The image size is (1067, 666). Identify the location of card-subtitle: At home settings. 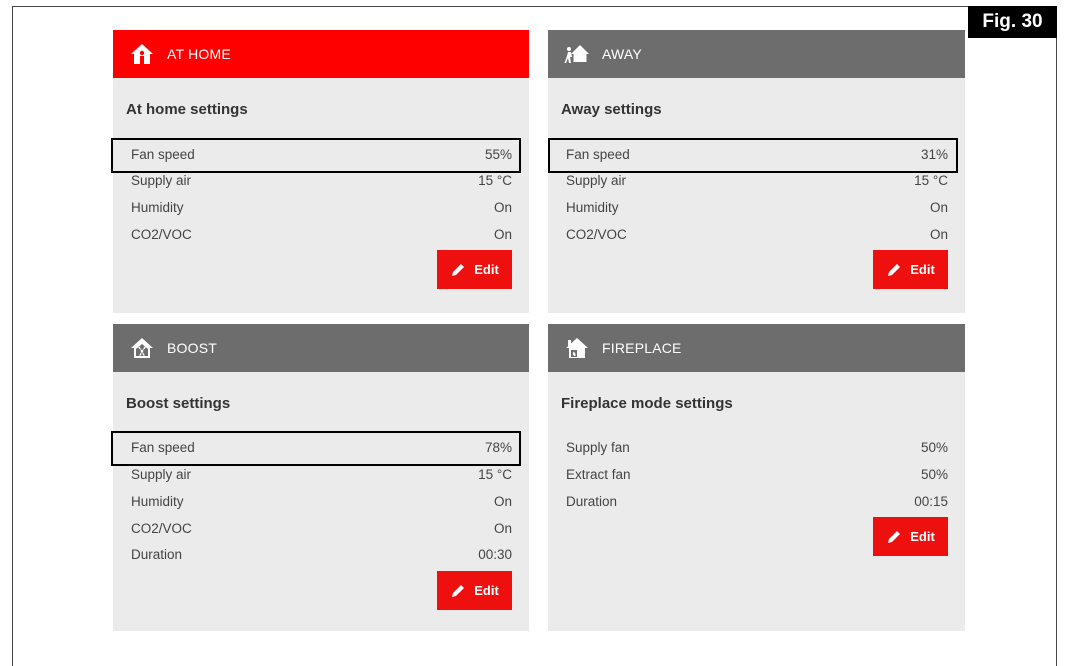
(187, 109).